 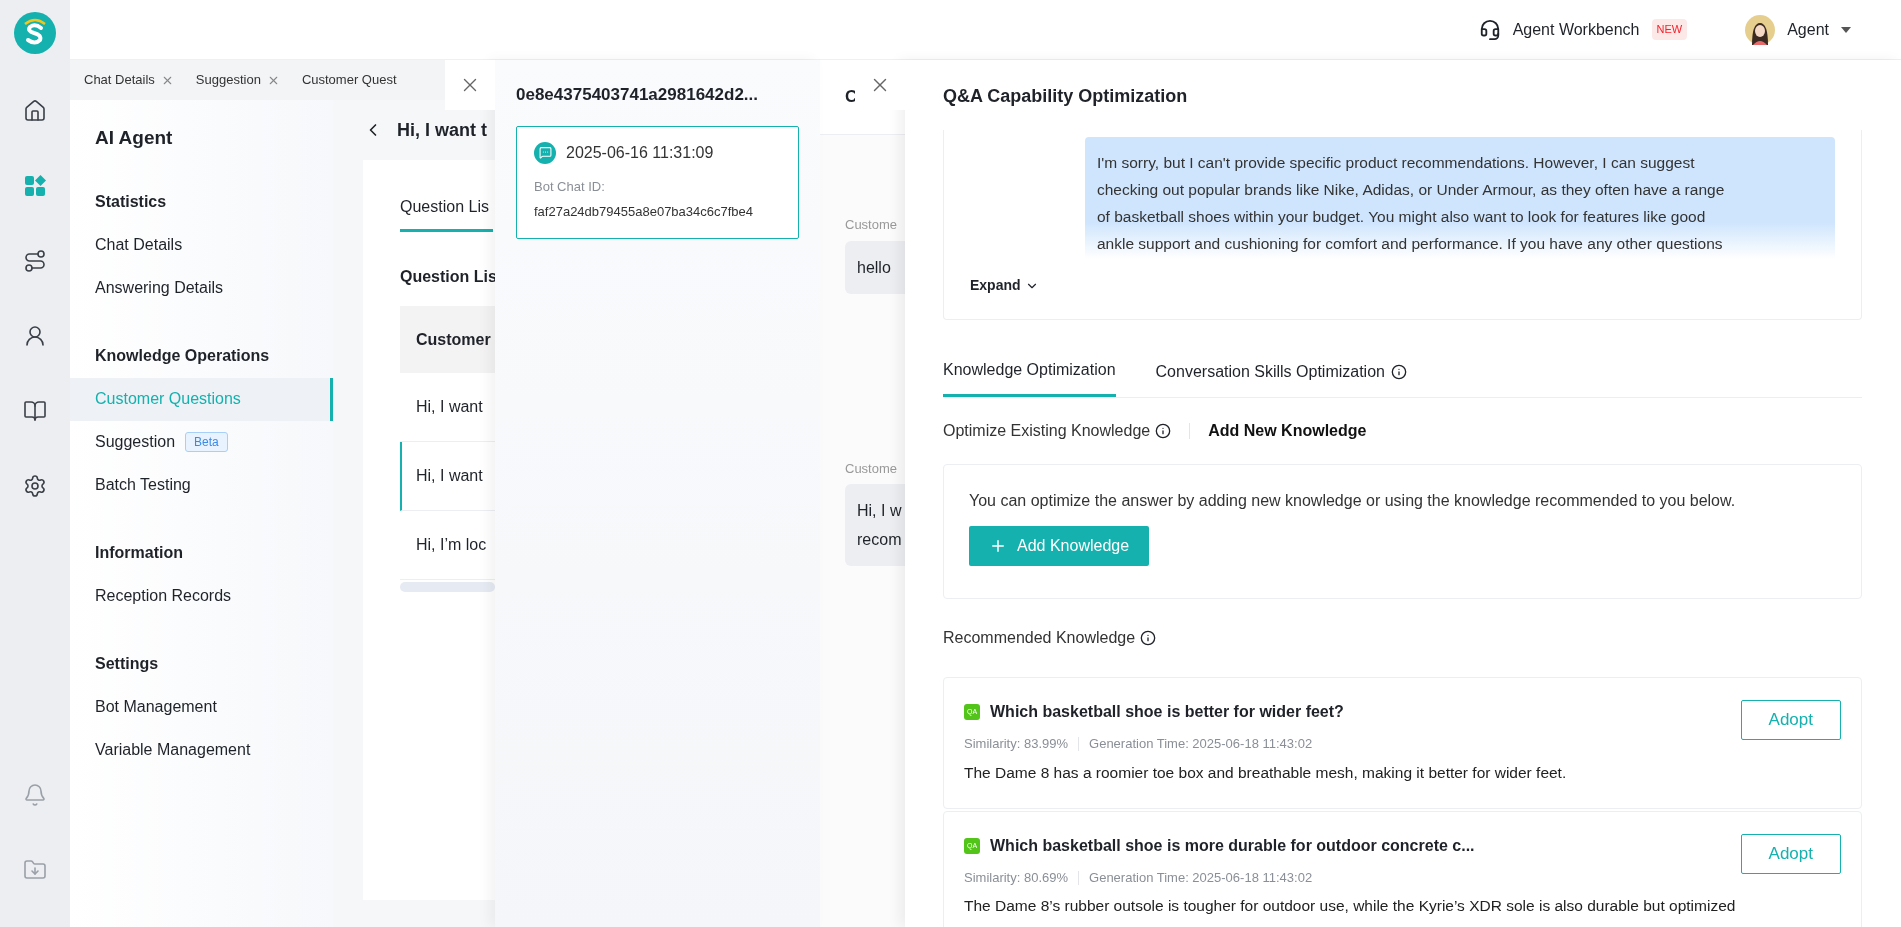 I want to click on sidebar-item: Suggestion Beta, so click(x=201, y=442).